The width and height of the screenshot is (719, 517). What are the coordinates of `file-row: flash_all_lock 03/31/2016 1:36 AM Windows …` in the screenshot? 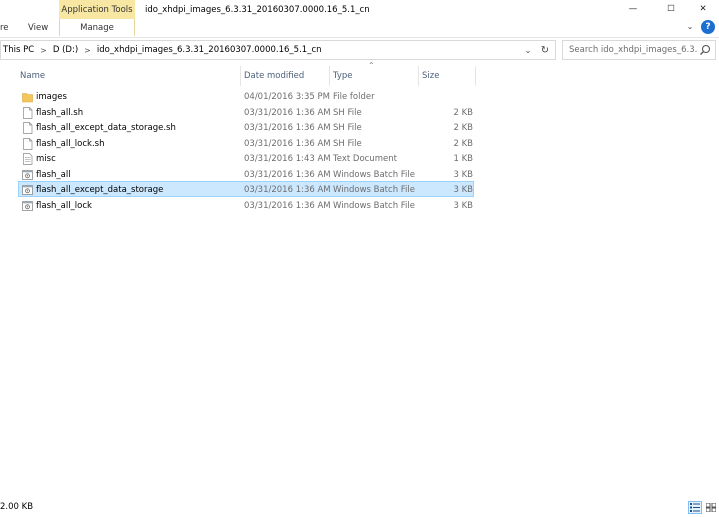 It's located at (246, 205).